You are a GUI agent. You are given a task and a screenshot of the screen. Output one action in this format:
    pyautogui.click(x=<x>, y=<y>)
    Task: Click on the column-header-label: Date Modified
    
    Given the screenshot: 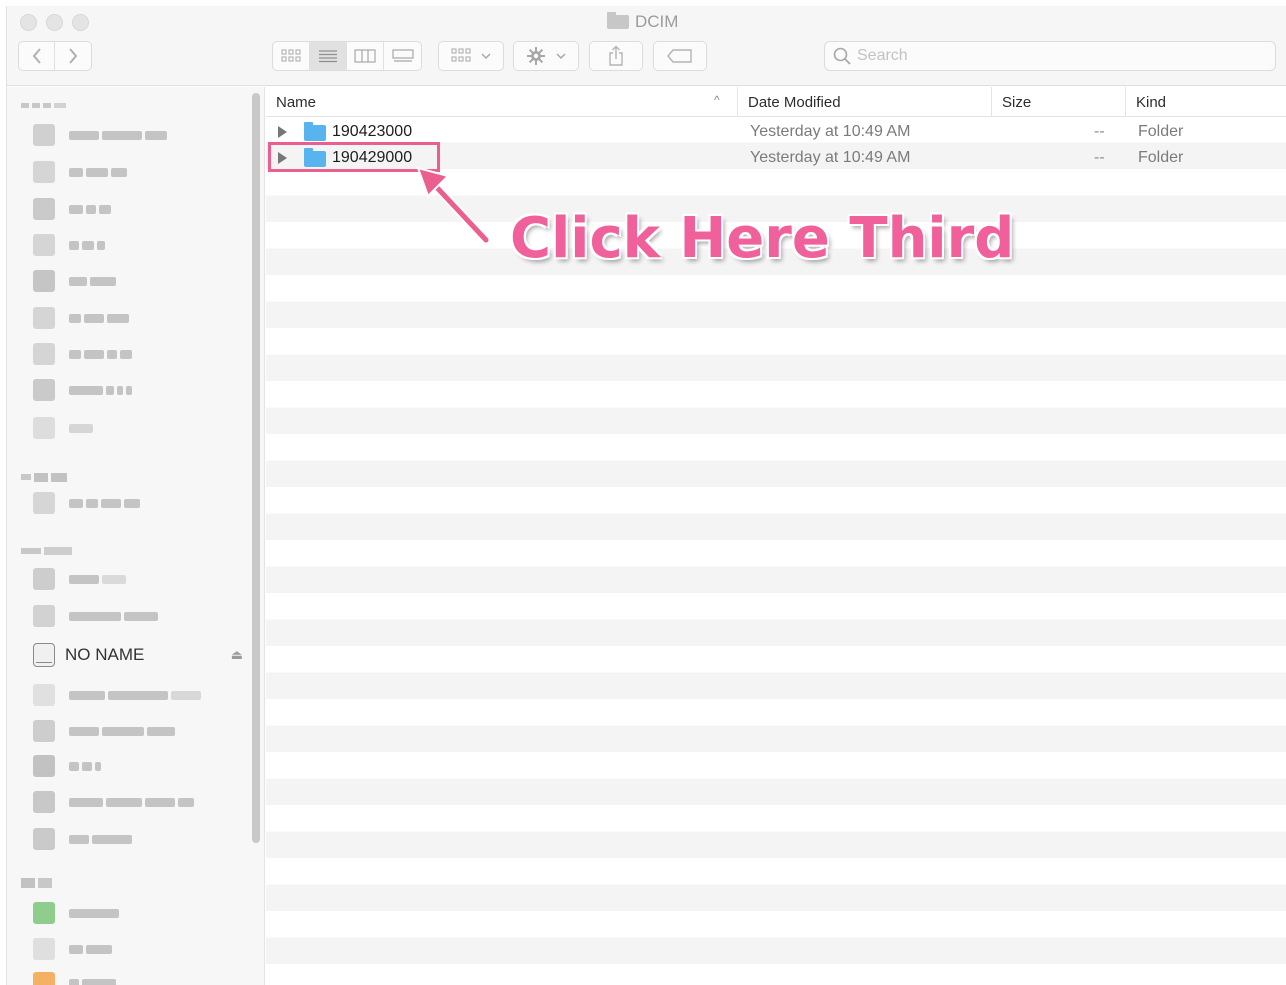 What is the action you would take?
    pyautogui.click(x=794, y=102)
    